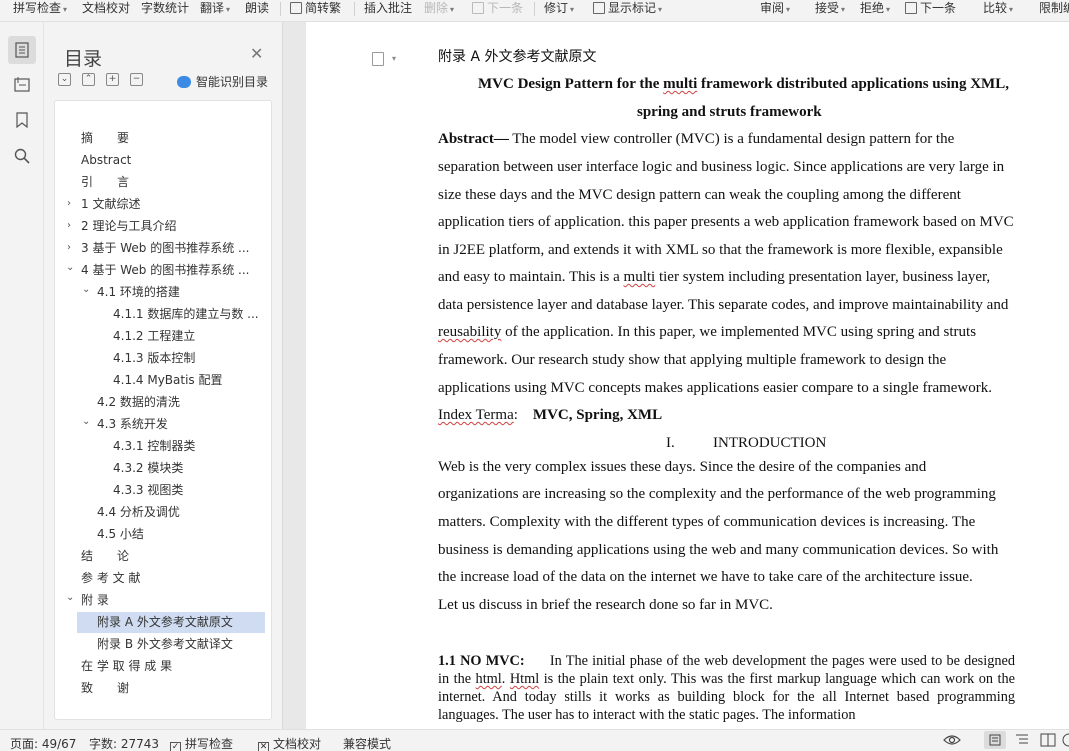 The image size is (1069, 751). Describe the element at coordinates (930, 10) in the screenshot. I see `next-change-button: 下一条` at that location.